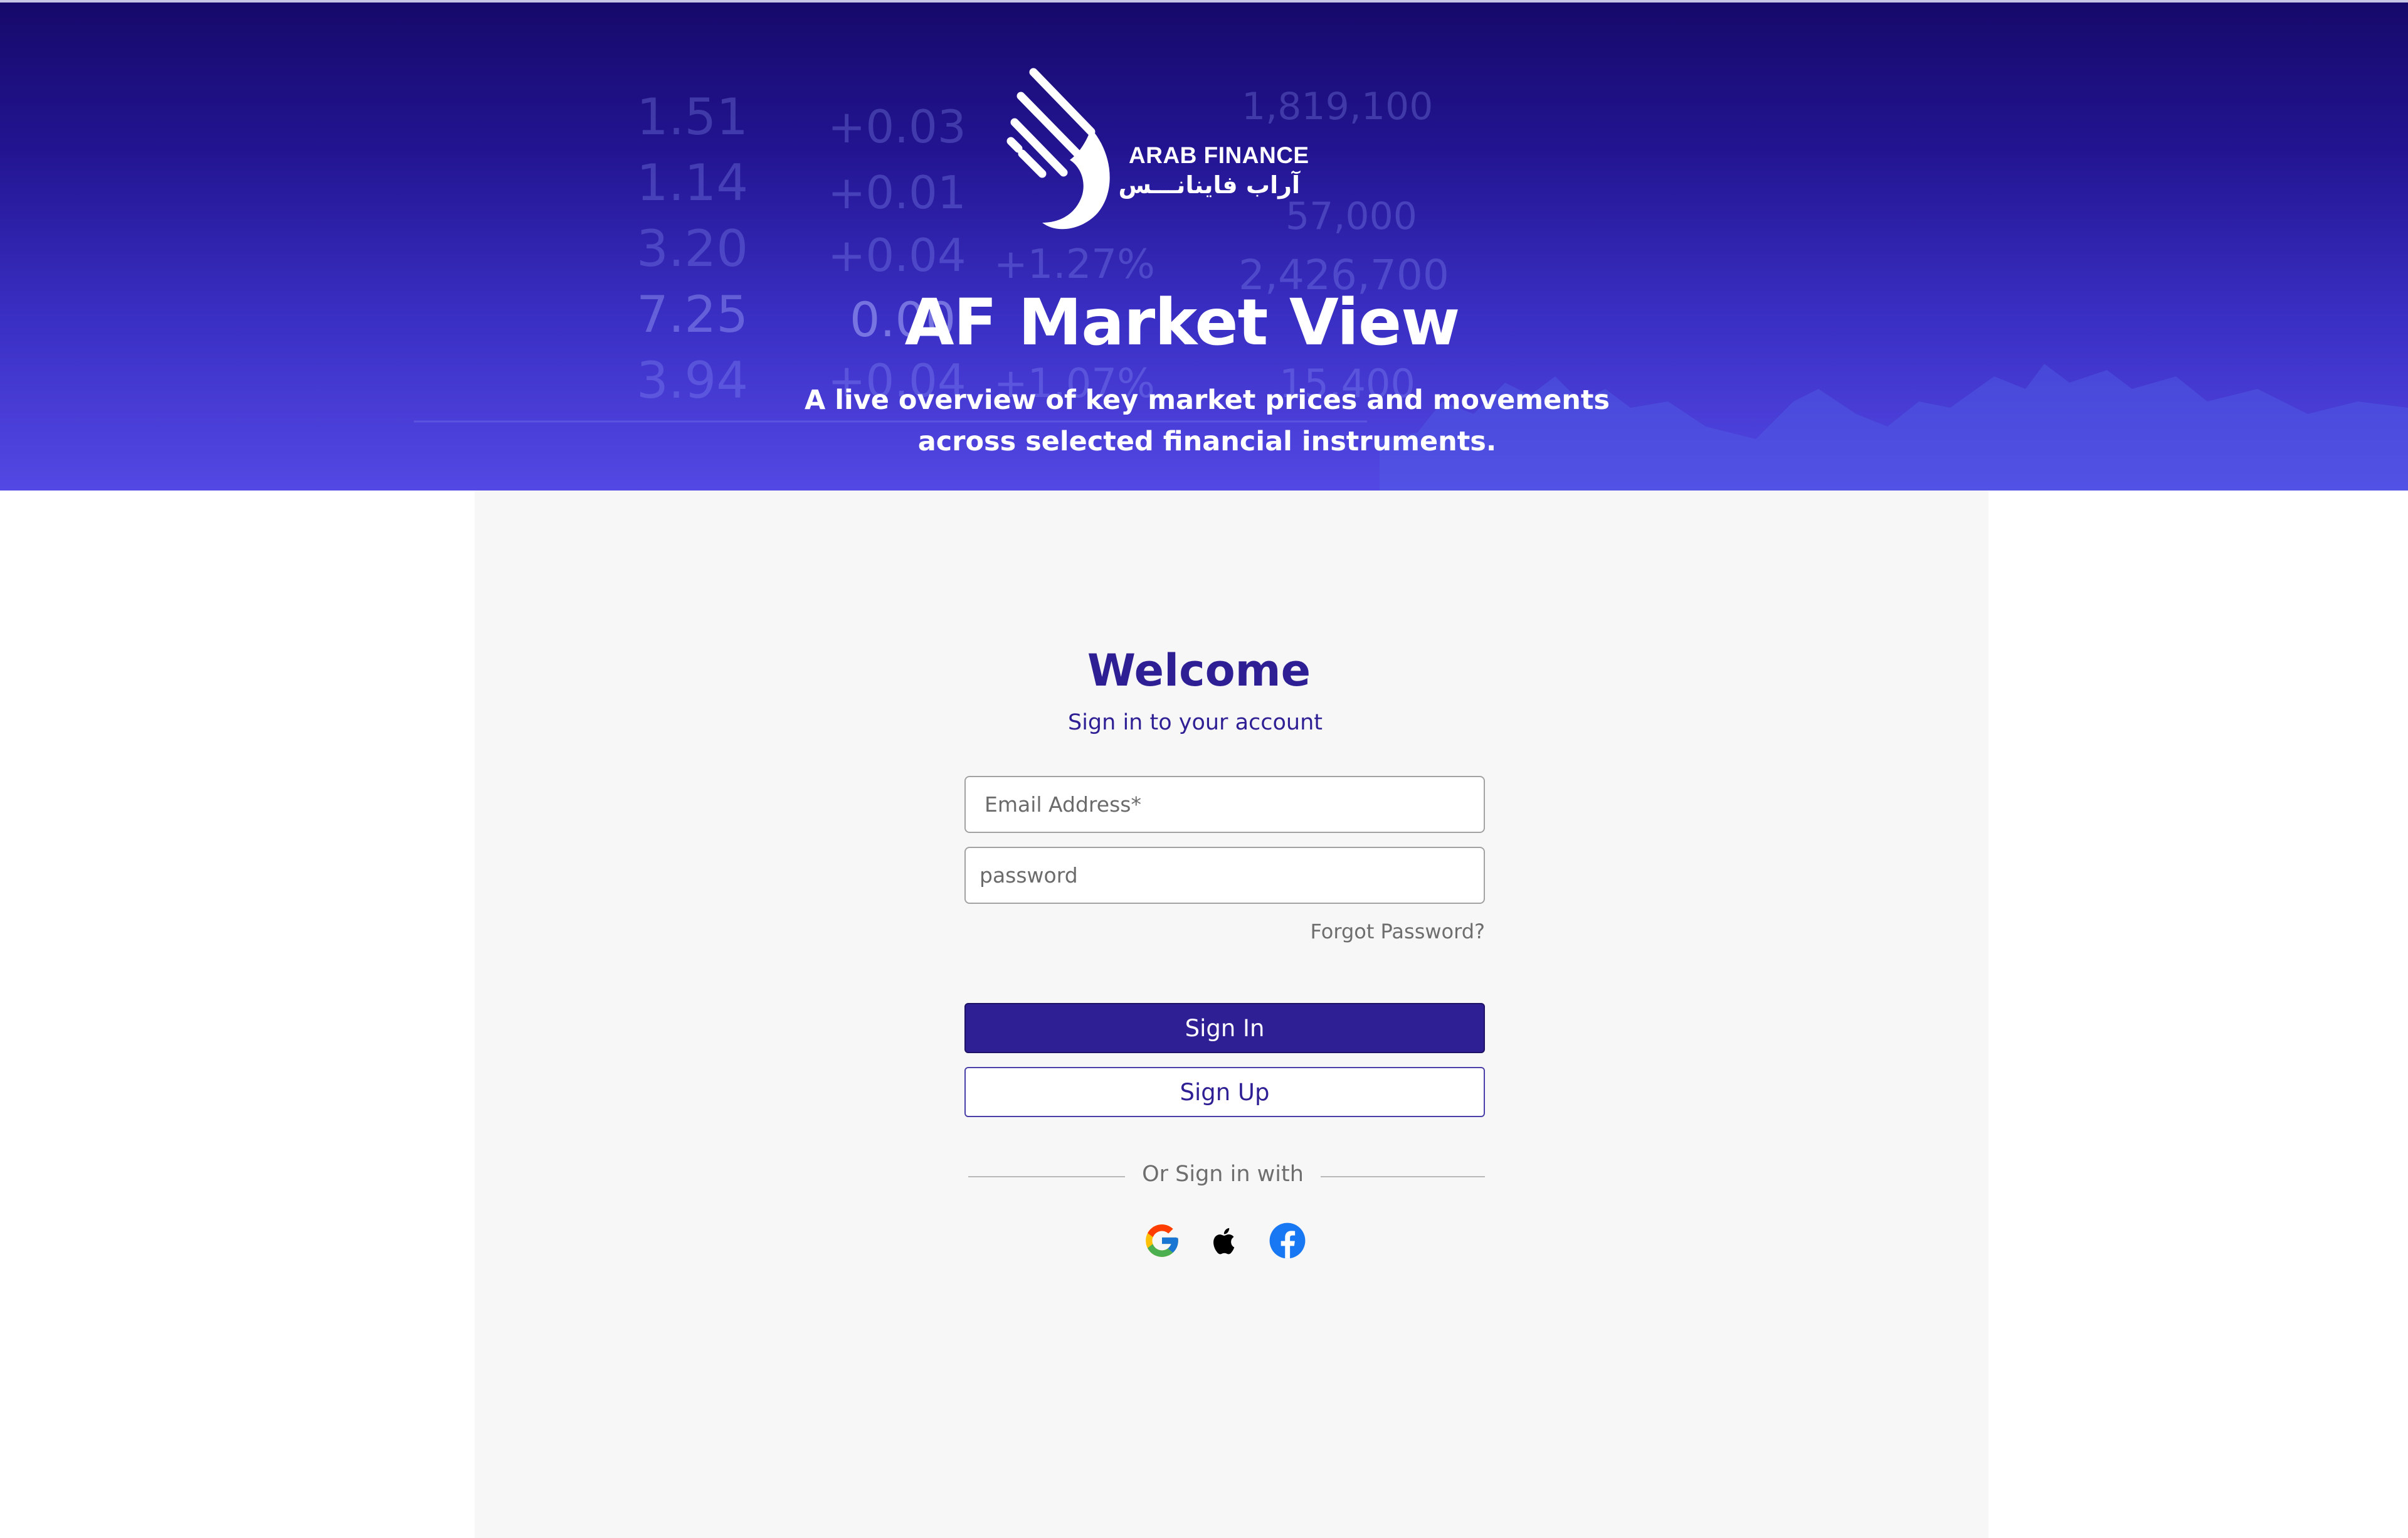  What do you see at coordinates (1195, 722) in the screenshot?
I see `welcome-subtitle: Sign in to your account` at bounding box center [1195, 722].